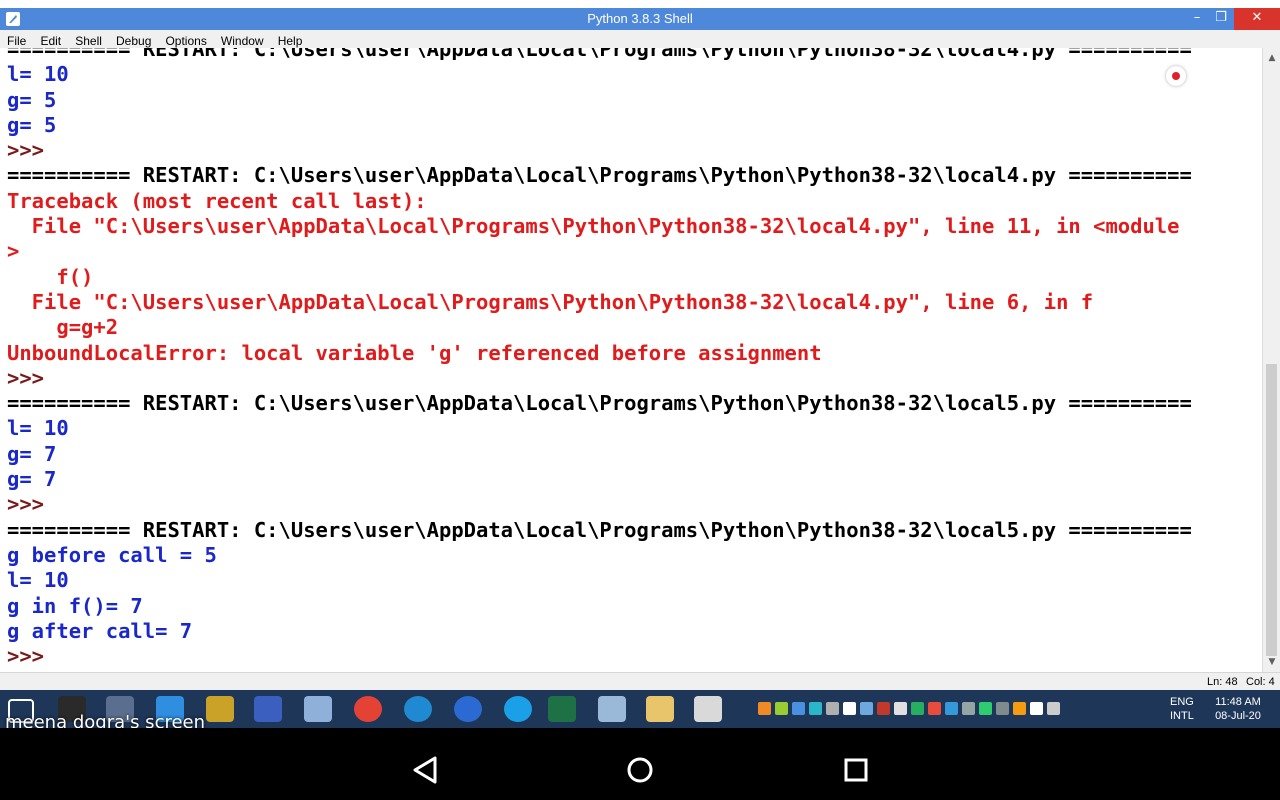 The image size is (1280, 800). I want to click on system-tray, so click(911, 709).